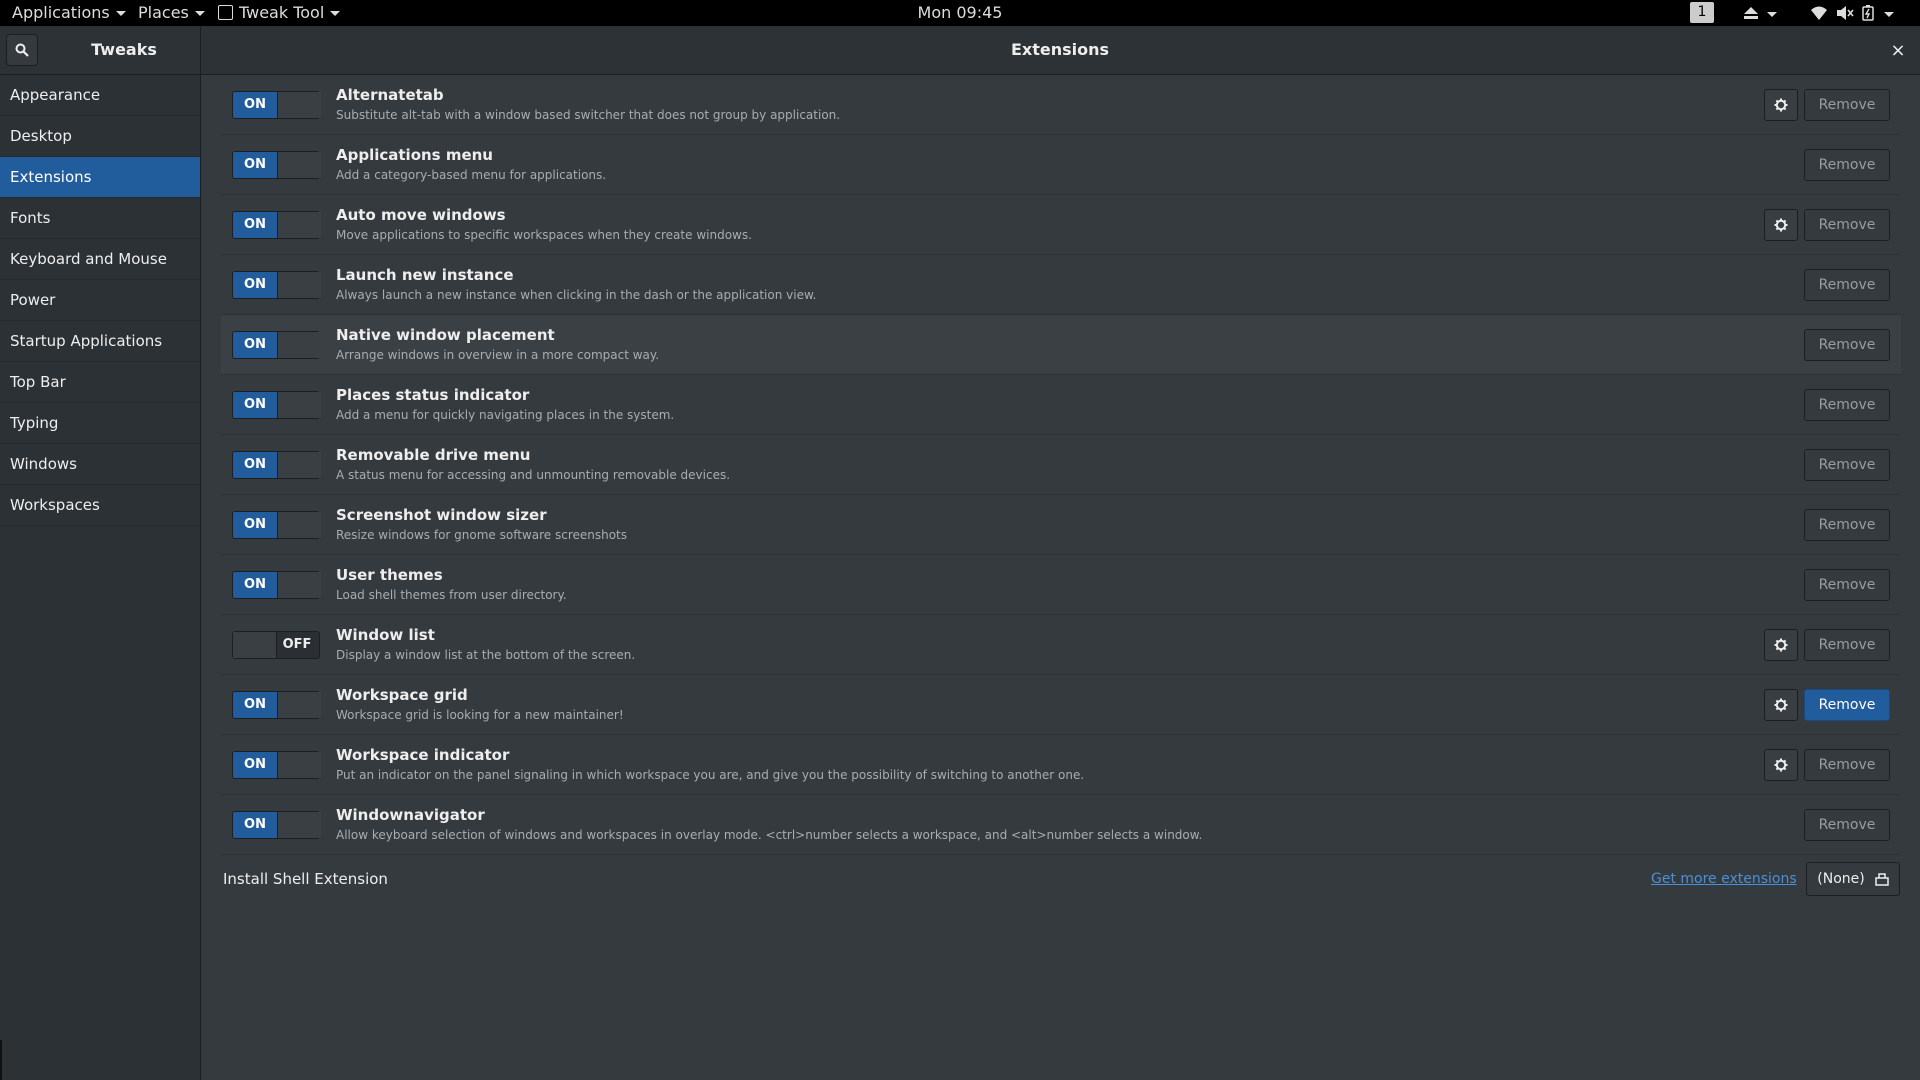  Describe the element at coordinates (1853, 879) in the screenshot. I see `extension-file-chooser: (None)` at that location.